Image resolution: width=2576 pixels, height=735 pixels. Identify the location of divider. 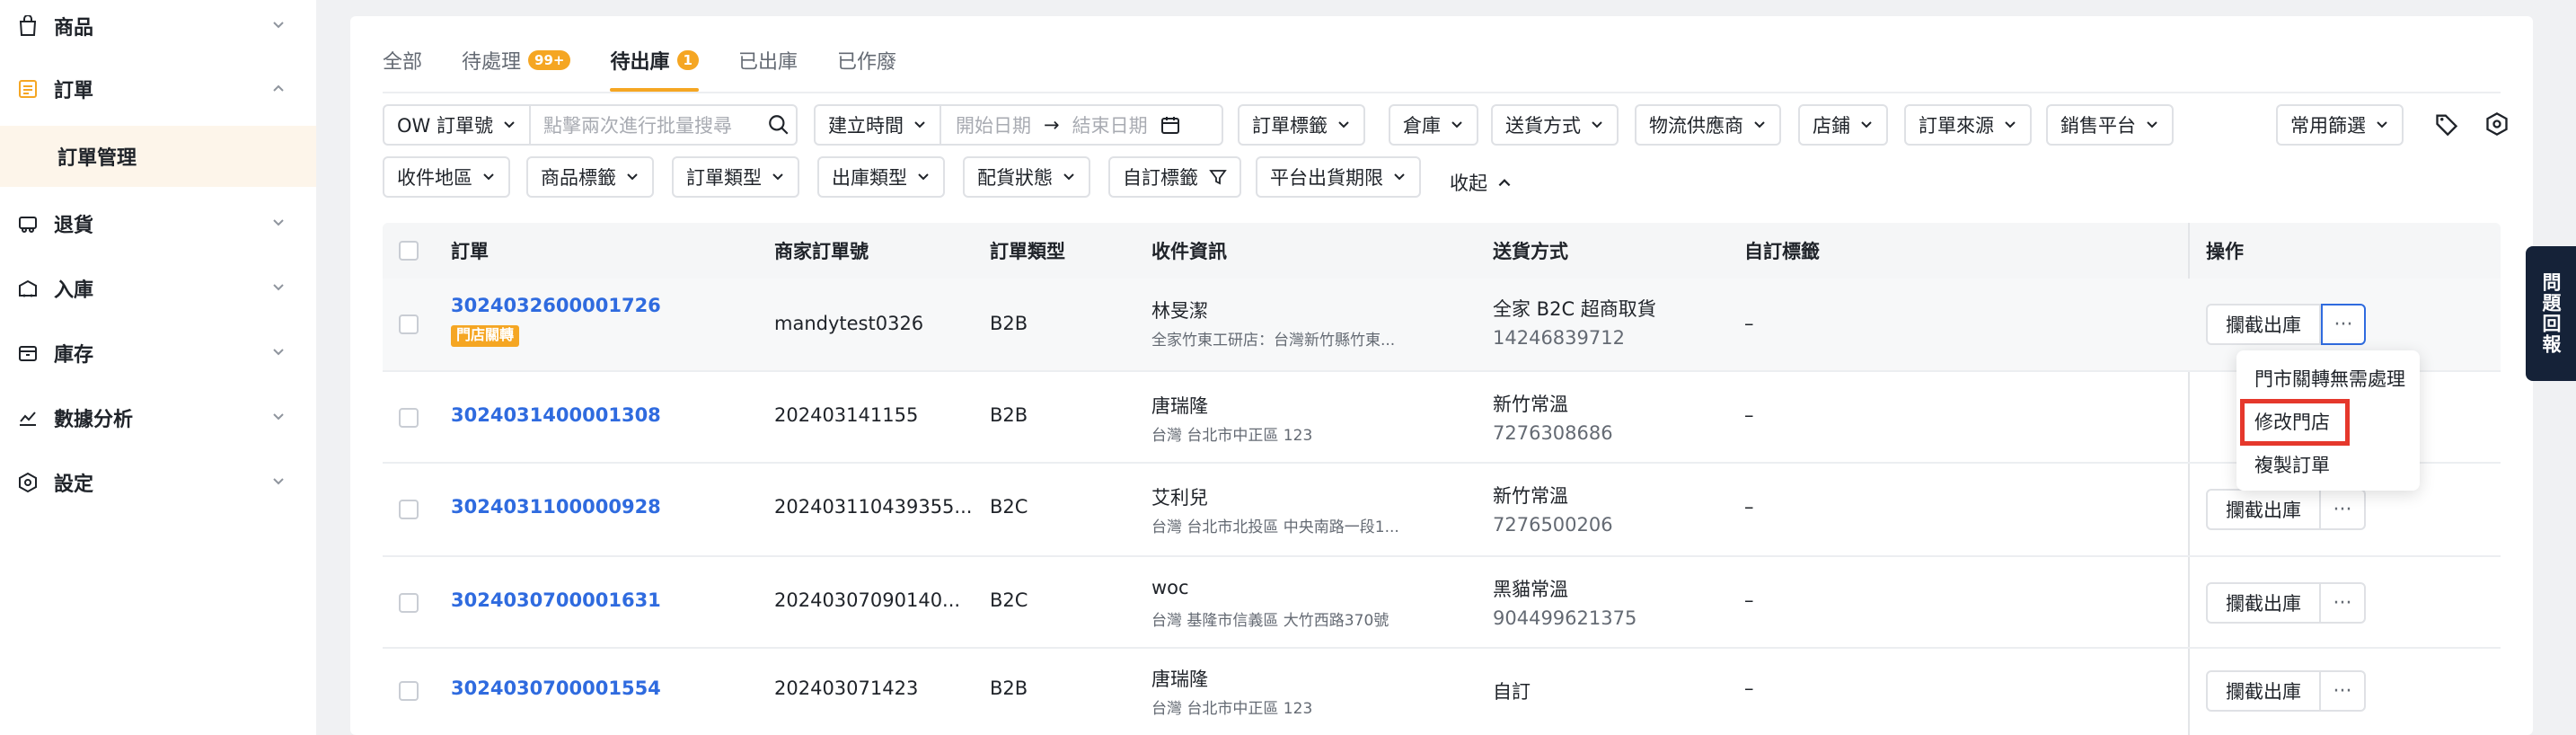
(529, 125).